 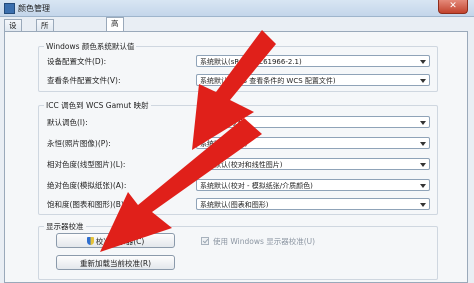 What do you see at coordinates (205, 241) in the screenshot?
I see `use-windows-calibration-checkbox` at bounding box center [205, 241].